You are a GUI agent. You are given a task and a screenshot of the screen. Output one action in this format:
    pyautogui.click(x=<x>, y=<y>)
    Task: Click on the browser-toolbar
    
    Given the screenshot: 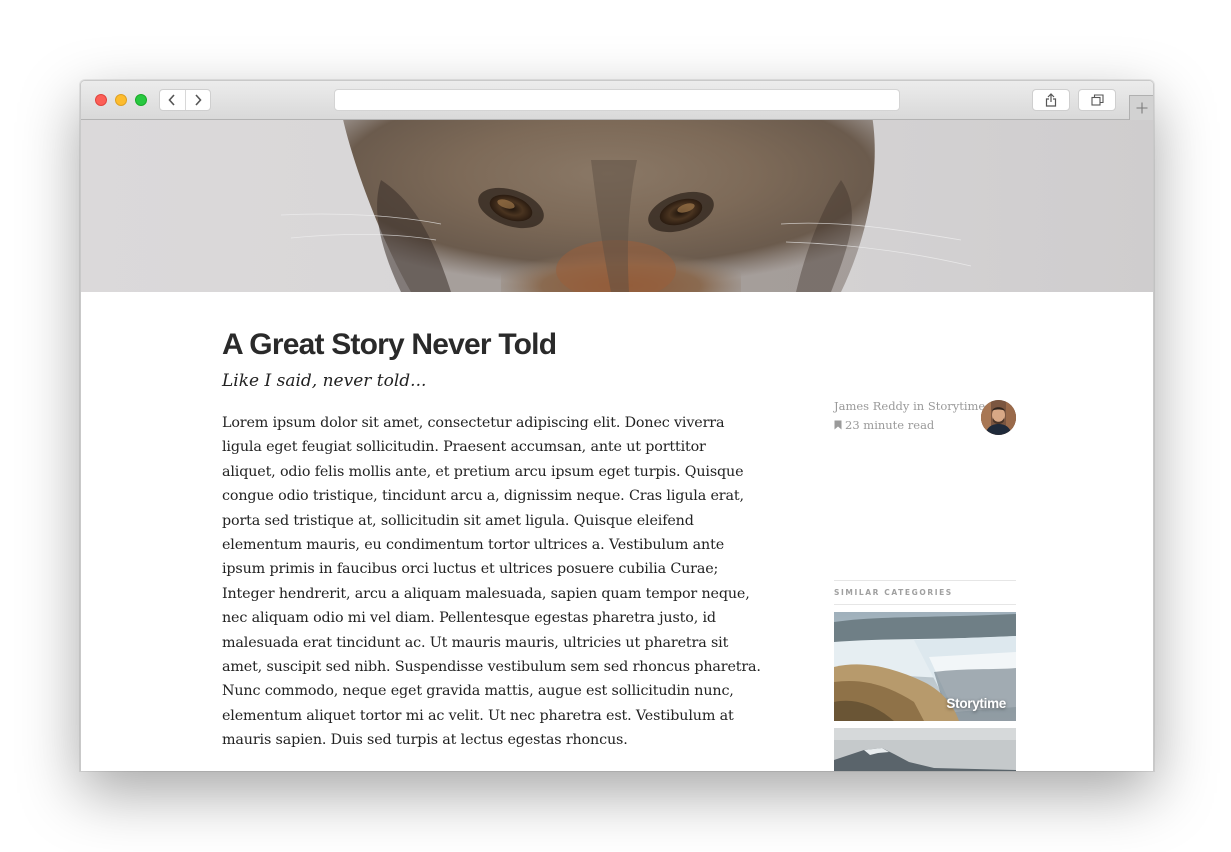 What is the action you would take?
    pyautogui.click(x=617, y=100)
    